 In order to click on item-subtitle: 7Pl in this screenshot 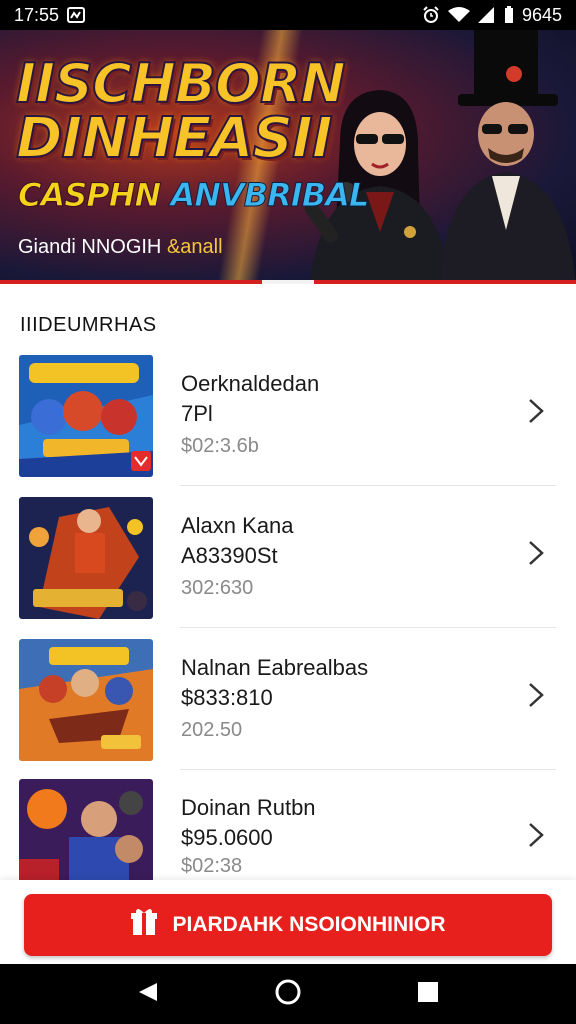, I will do `click(197, 413)`.